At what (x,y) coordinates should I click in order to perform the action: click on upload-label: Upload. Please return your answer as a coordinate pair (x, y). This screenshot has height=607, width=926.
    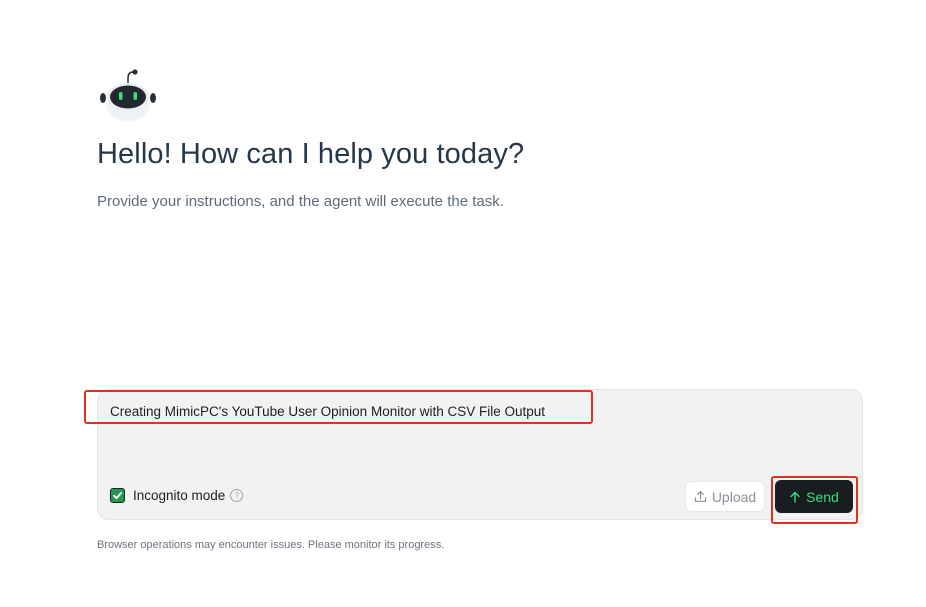
    Looking at the image, I should click on (734, 496).